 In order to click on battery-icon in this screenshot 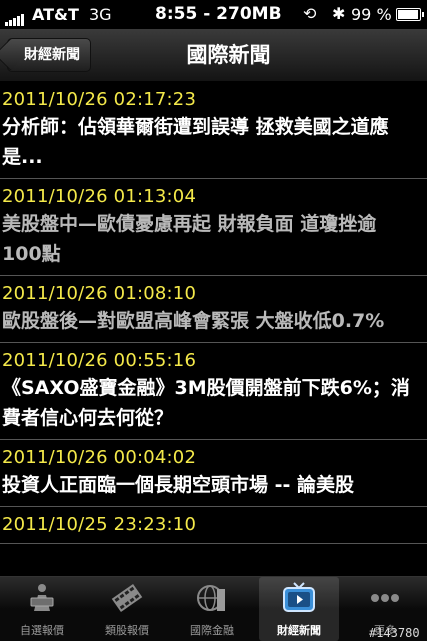, I will do `click(410, 14)`.